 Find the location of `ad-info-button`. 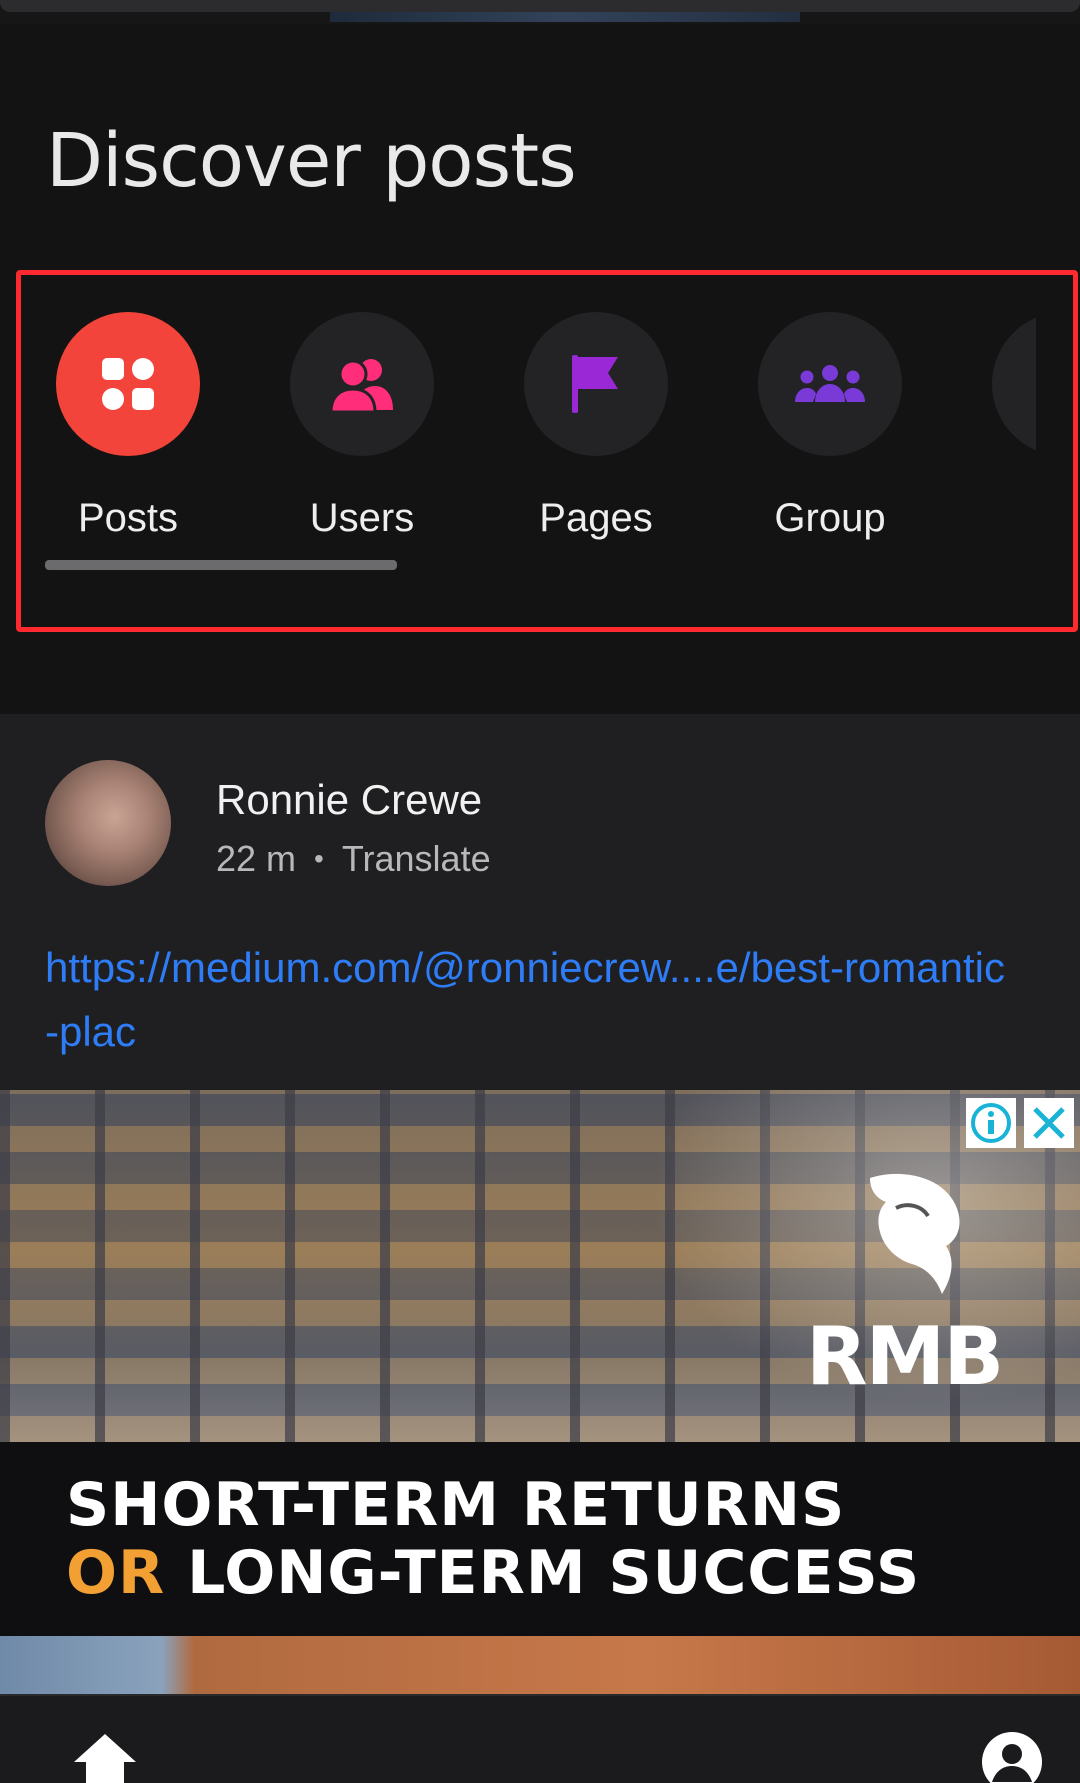

ad-info-button is located at coordinates (991, 1123).